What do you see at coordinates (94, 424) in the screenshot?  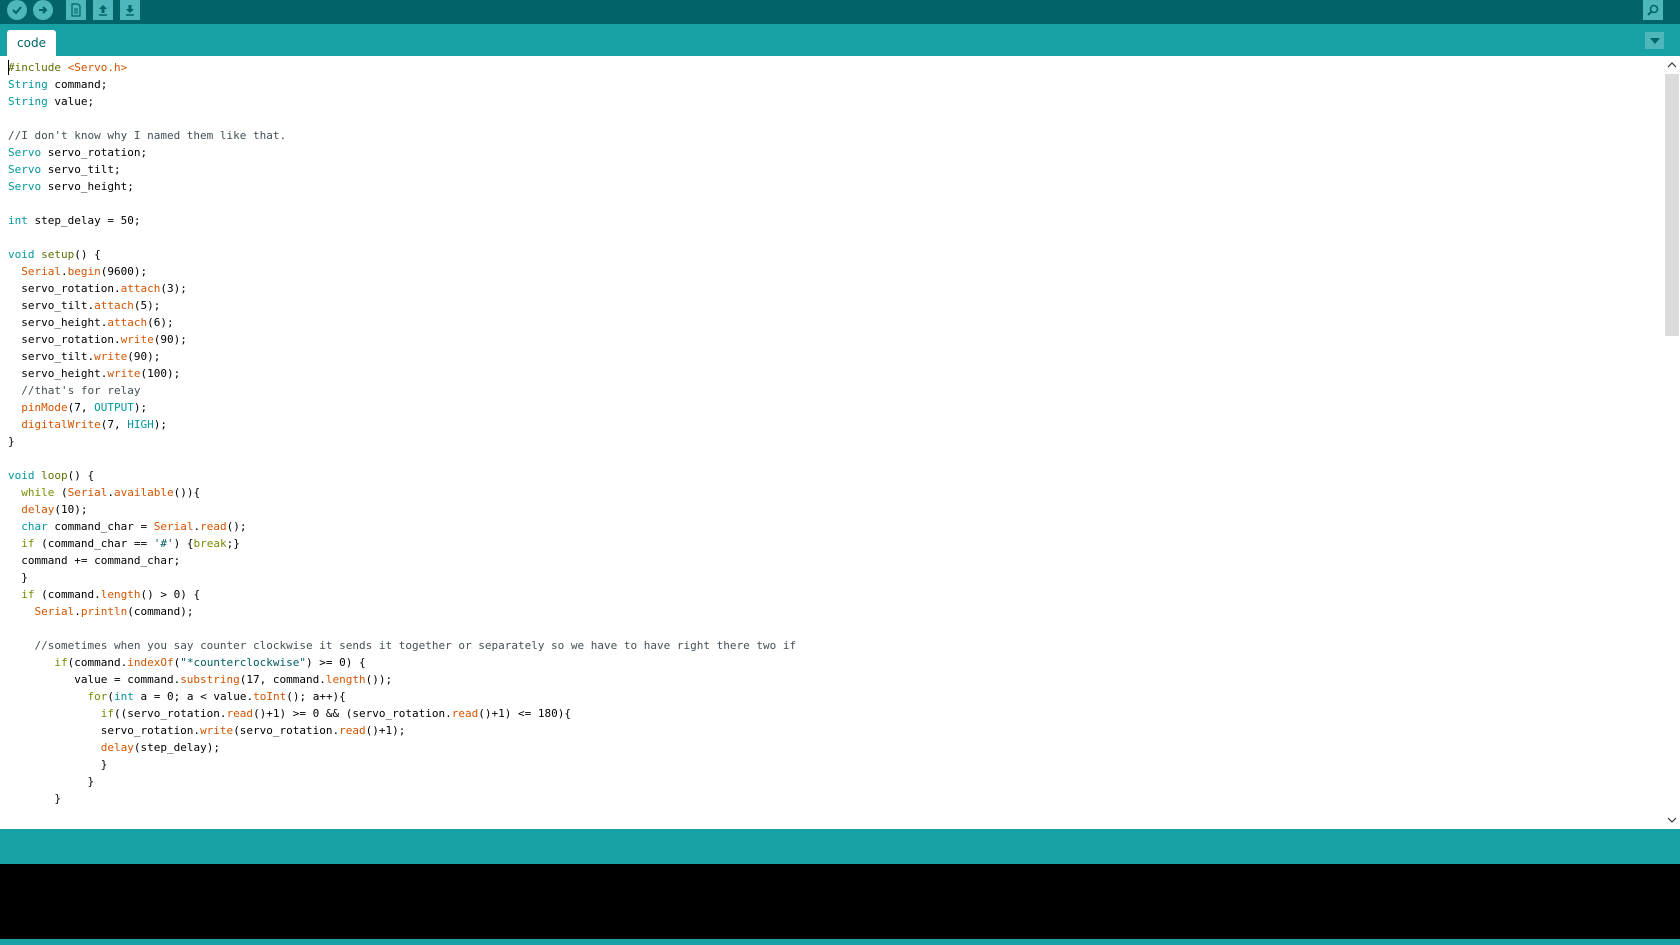 I see `code-line: digitalWrite(7, HIGH);` at bounding box center [94, 424].